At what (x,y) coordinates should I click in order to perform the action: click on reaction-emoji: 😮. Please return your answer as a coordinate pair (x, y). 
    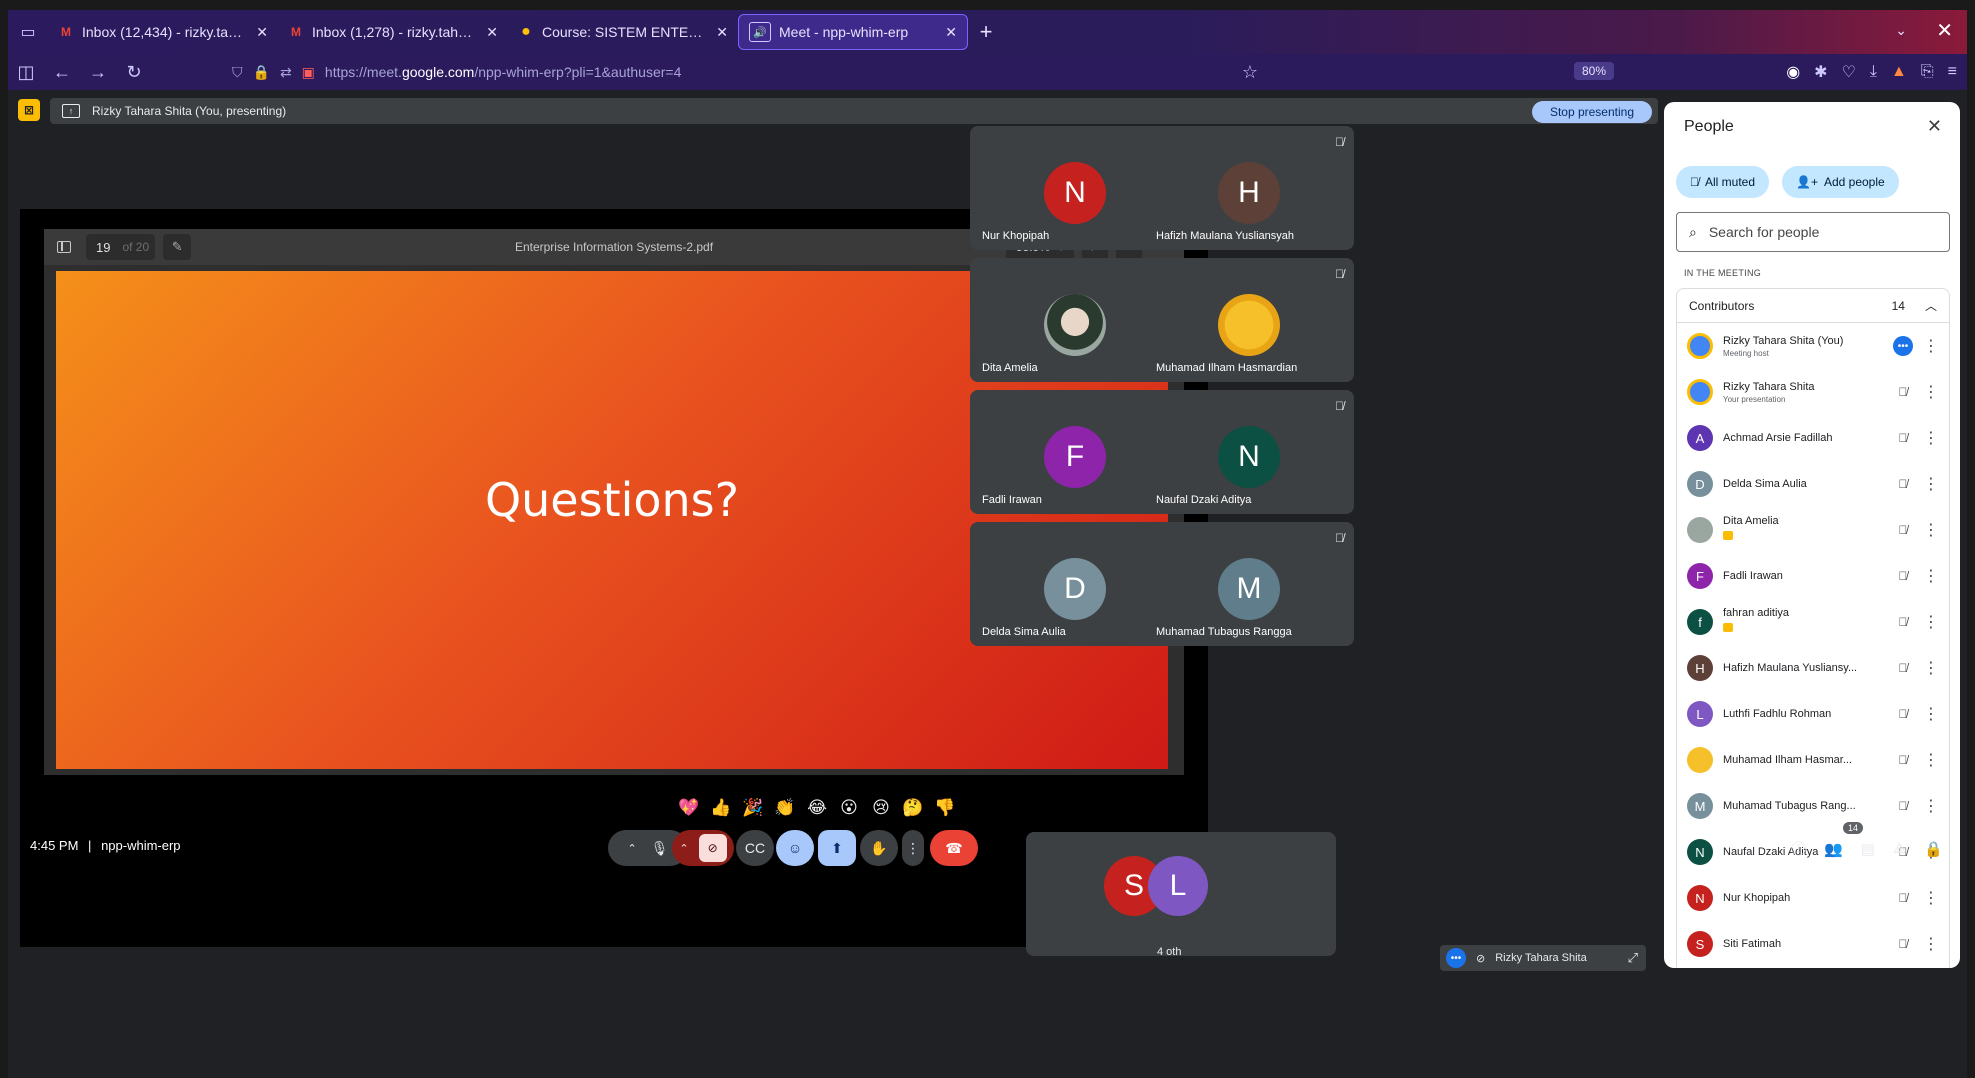
    Looking at the image, I should click on (849, 808).